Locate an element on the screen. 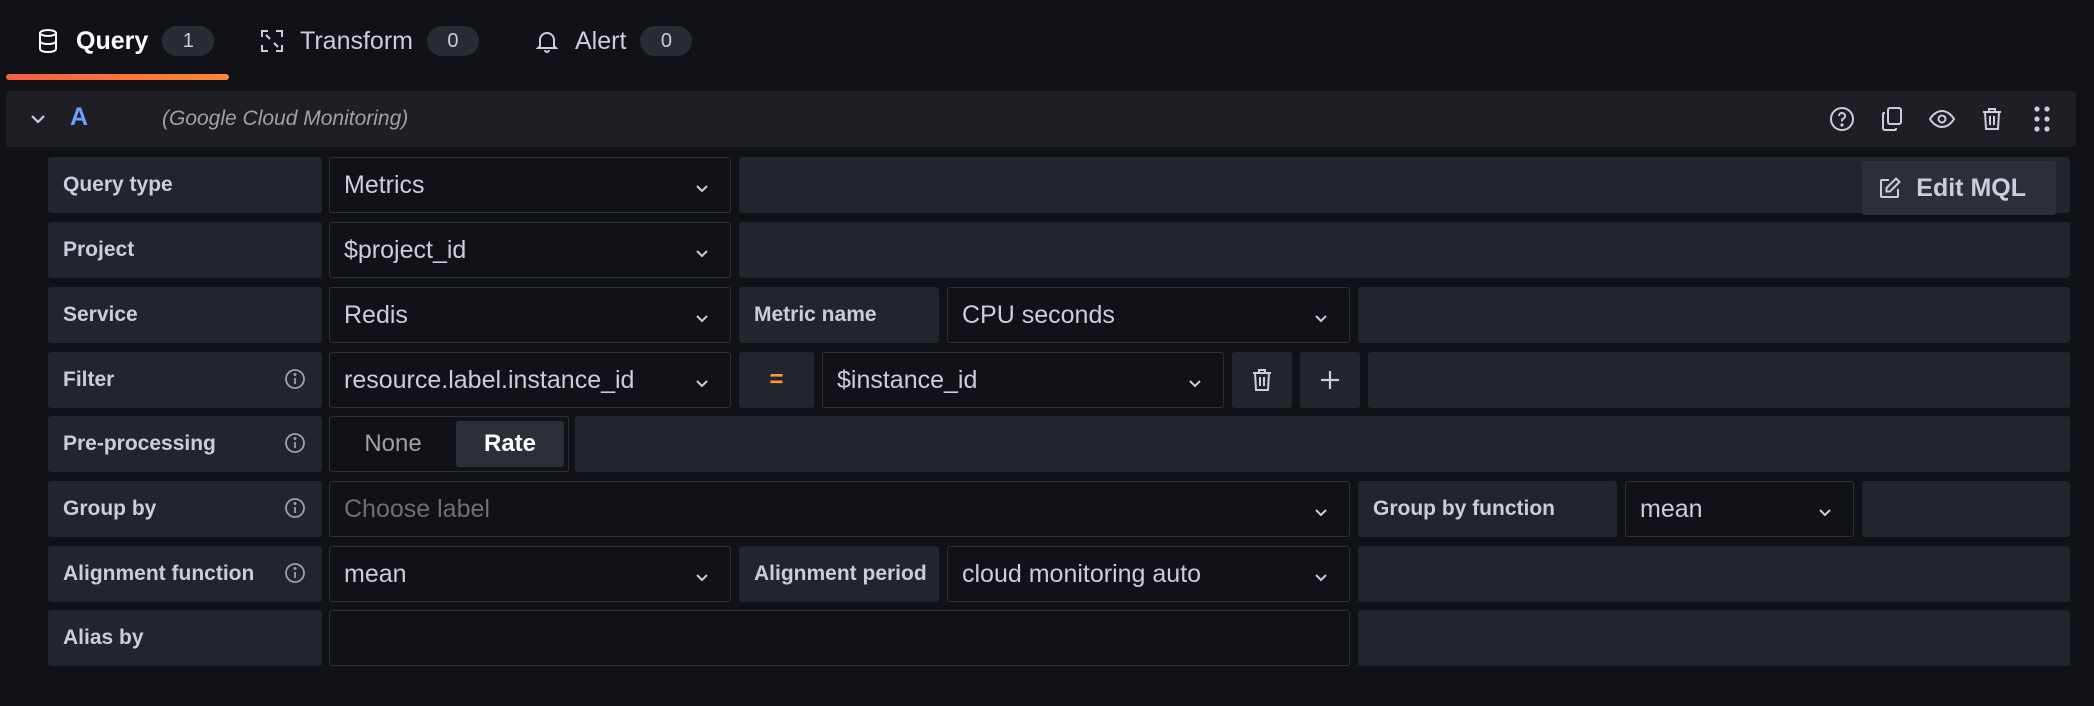 This screenshot has width=2094, height=706. preprocessing-option-rate: Rate is located at coordinates (510, 444).